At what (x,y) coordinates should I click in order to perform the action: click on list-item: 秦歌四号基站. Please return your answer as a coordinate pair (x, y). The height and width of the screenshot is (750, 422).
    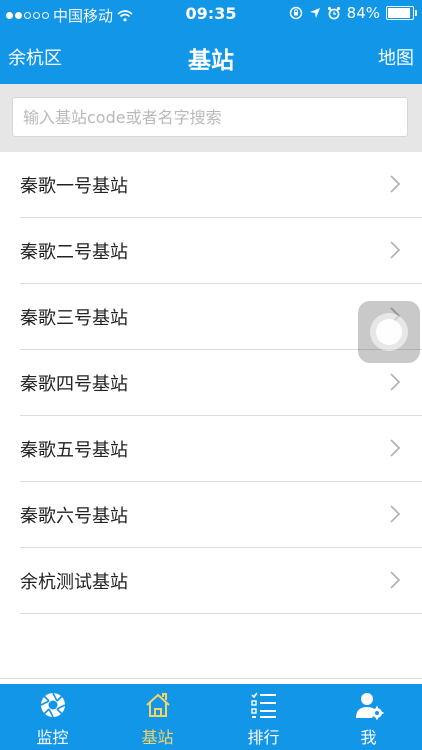
    Looking at the image, I should click on (211, 383).